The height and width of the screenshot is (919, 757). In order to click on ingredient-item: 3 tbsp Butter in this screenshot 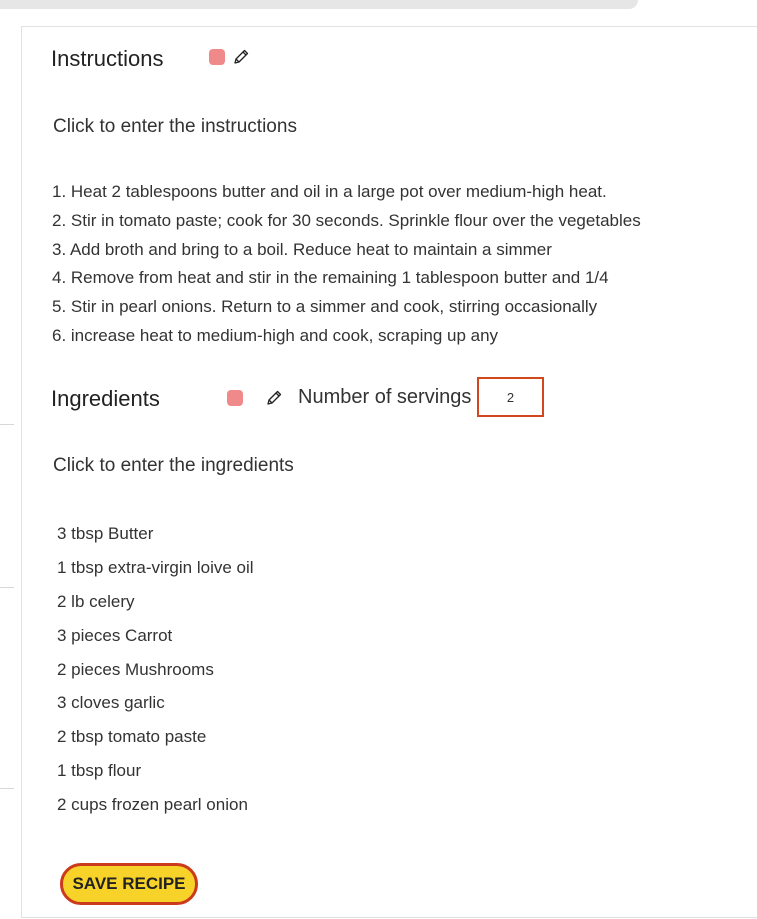, I will do `click(105, 533)`.